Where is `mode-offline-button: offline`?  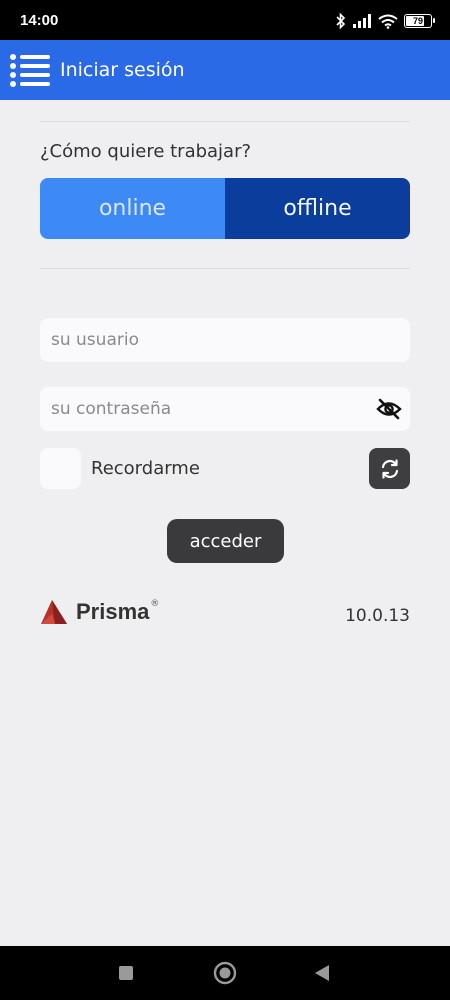 mode-offline-button: offline is located at coordinates (317, 208).